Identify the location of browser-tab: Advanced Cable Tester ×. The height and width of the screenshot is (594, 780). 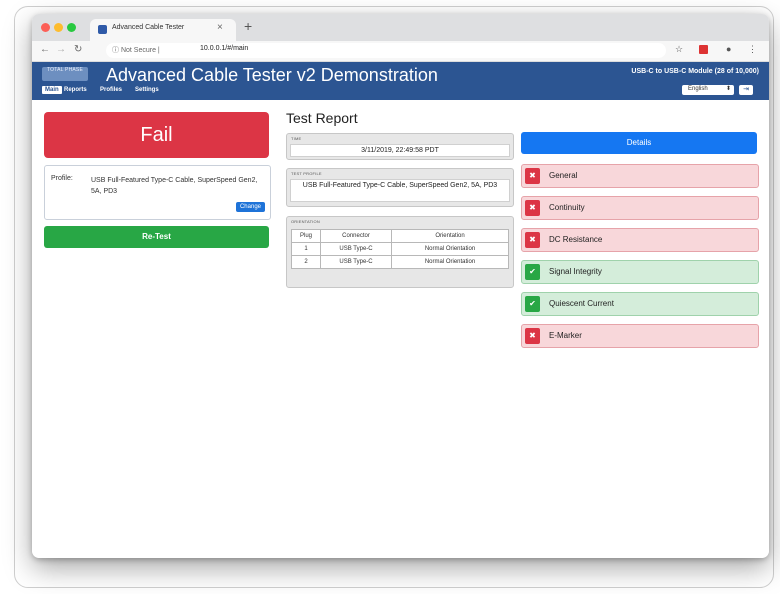
(163, 30).